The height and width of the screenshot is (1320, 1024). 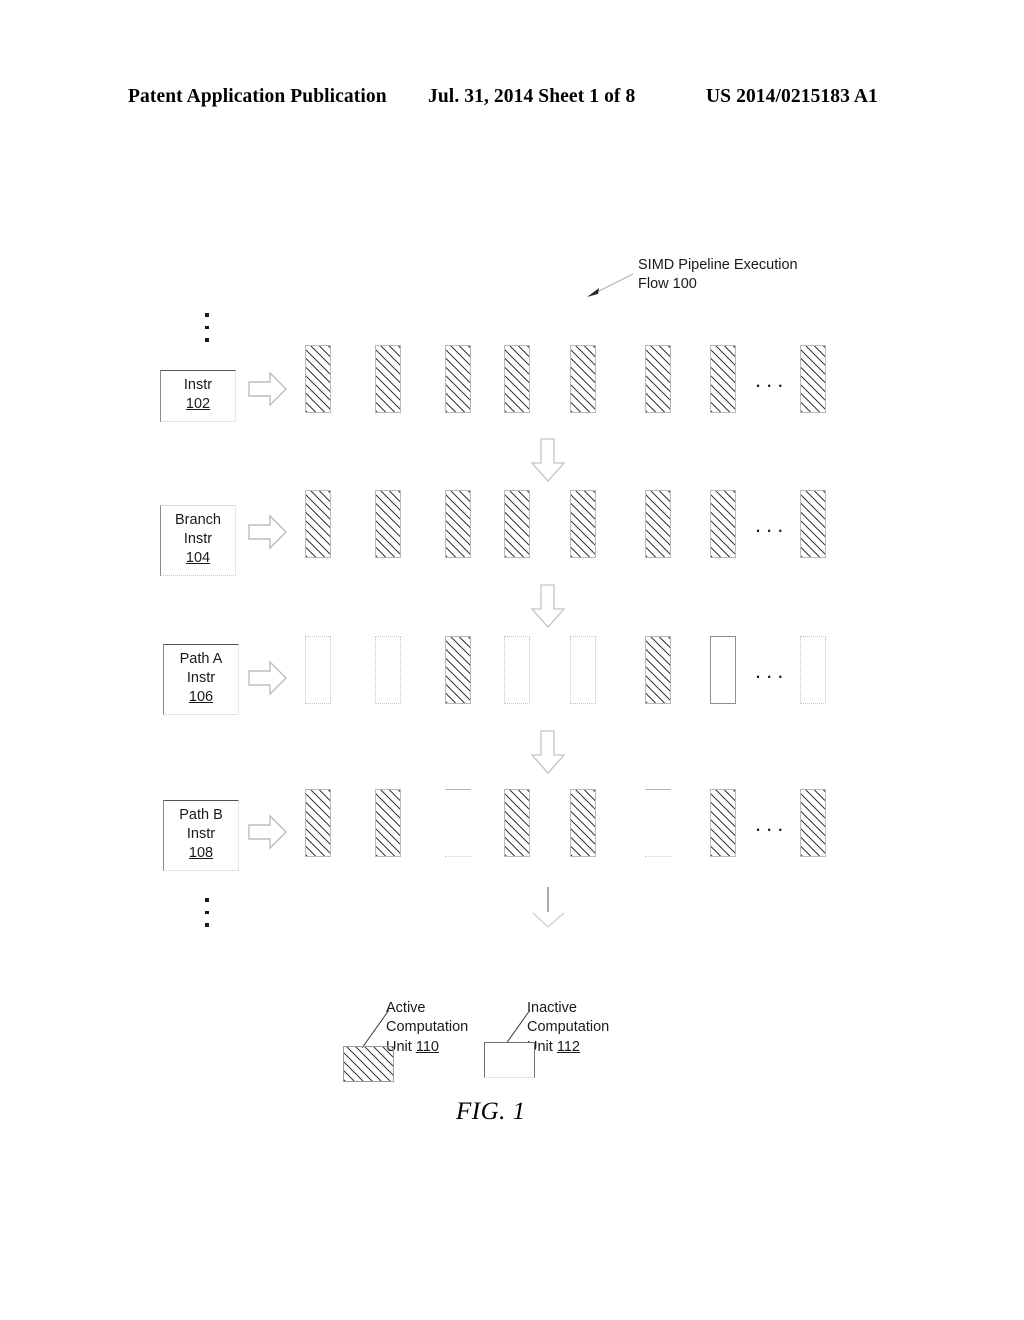 What do you see at coordinates (568, 1018) in the screenshot?
I see `legend-label-inactive: Inactive Computation Unit 112` at bounding box center [568, 1018].